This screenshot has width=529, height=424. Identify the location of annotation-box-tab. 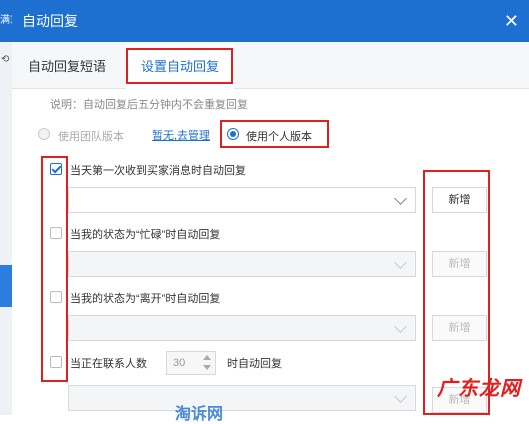
(179, 66).